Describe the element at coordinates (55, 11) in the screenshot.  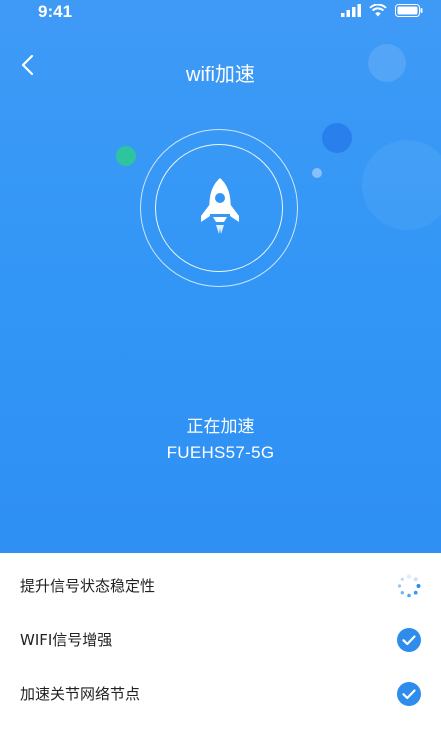
I see `status-time: 9:41` at that location.